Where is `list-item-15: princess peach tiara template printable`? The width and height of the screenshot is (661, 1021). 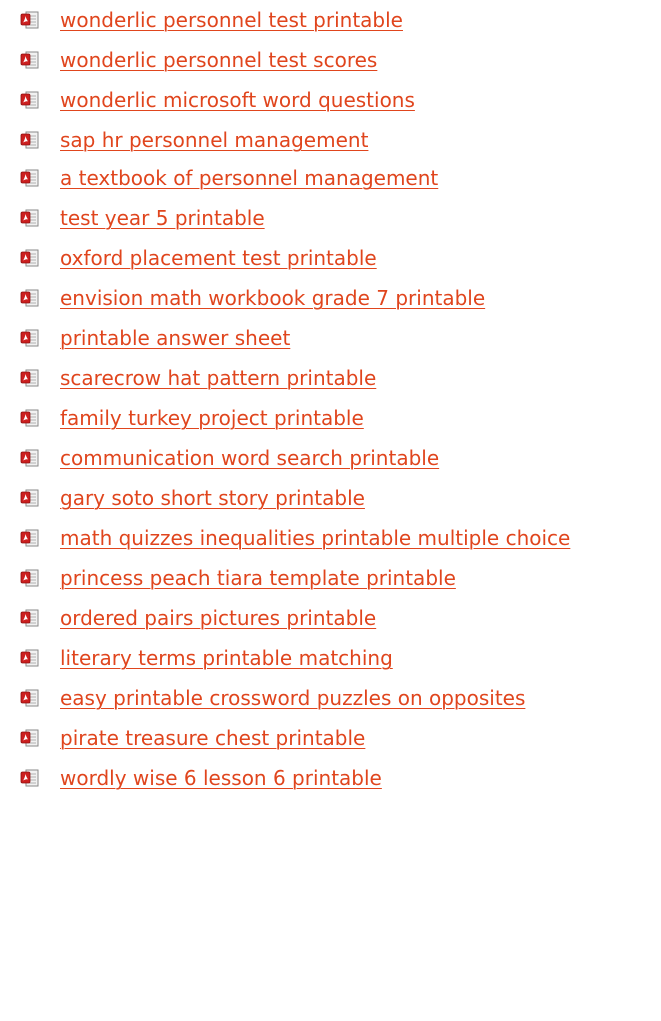 list-item-15: princess peach tiara template printable is located at coordinates (330, 578).